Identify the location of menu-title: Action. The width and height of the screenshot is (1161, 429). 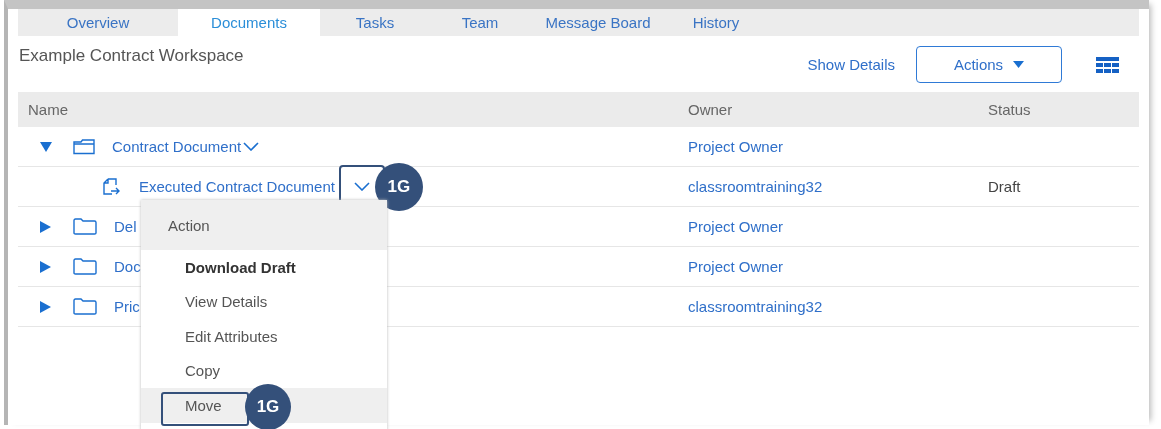
(264, 225).